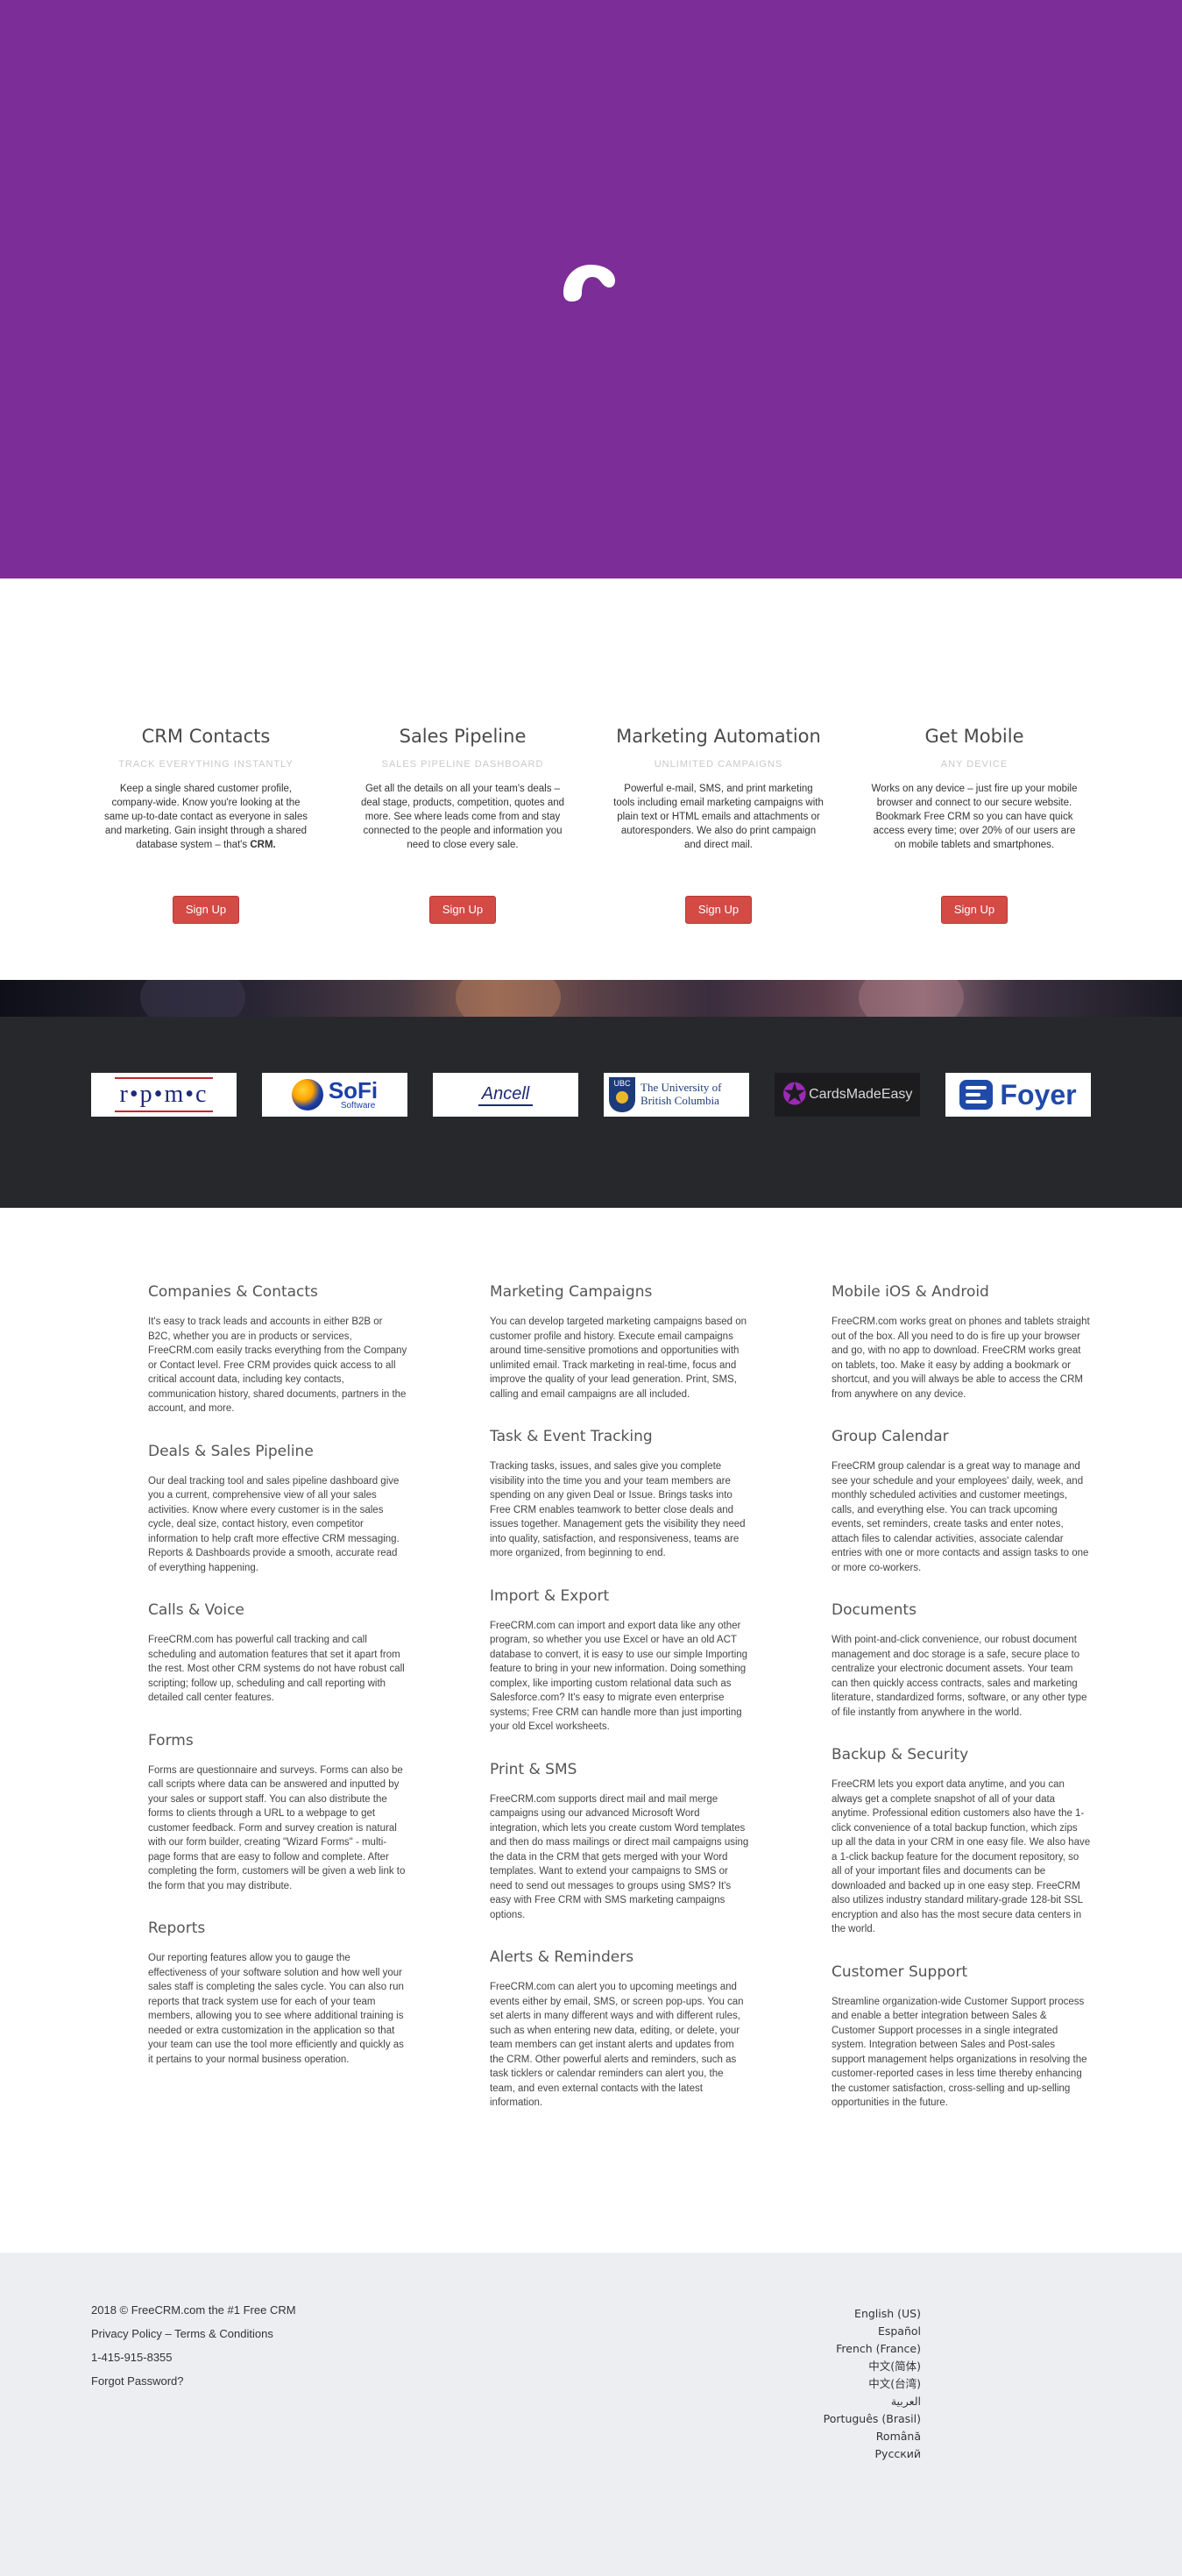 This screenshot has width=1182, height=2576. I want to click on logo-text: The University of, so click(681, 1088).